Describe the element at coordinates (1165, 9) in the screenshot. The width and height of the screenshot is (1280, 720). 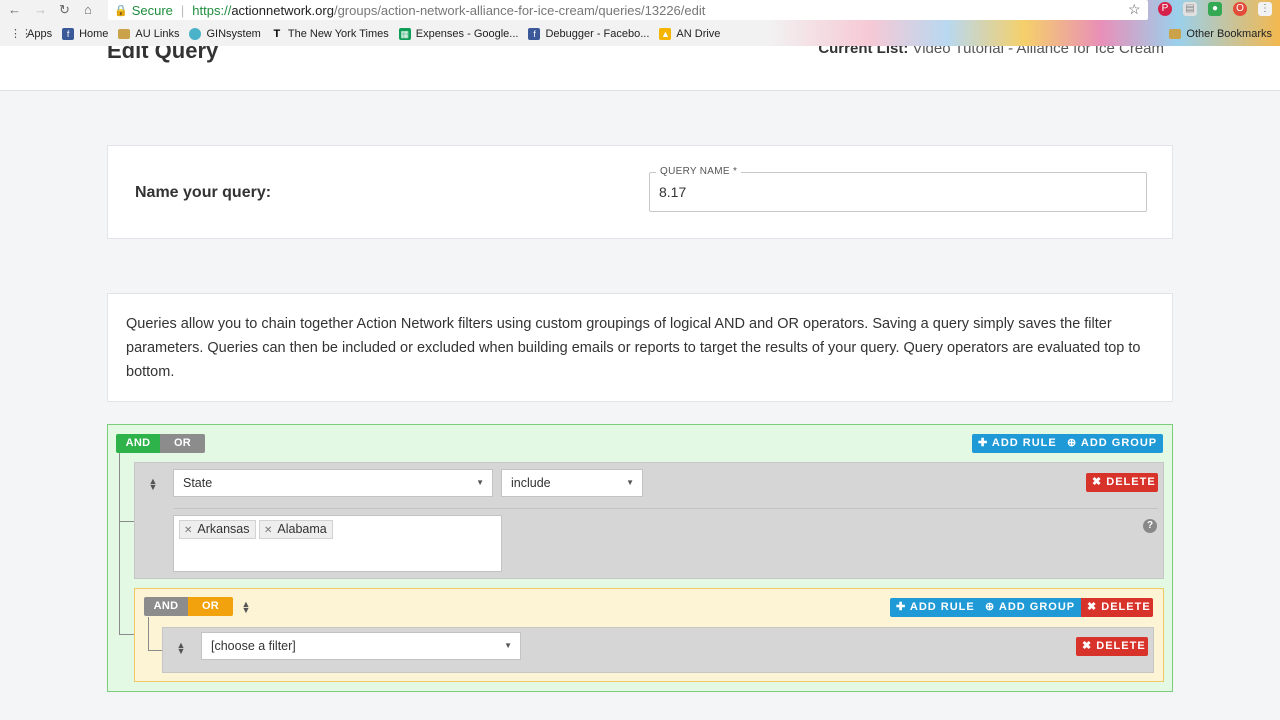
I see `pinterest-icon: P` at that location.